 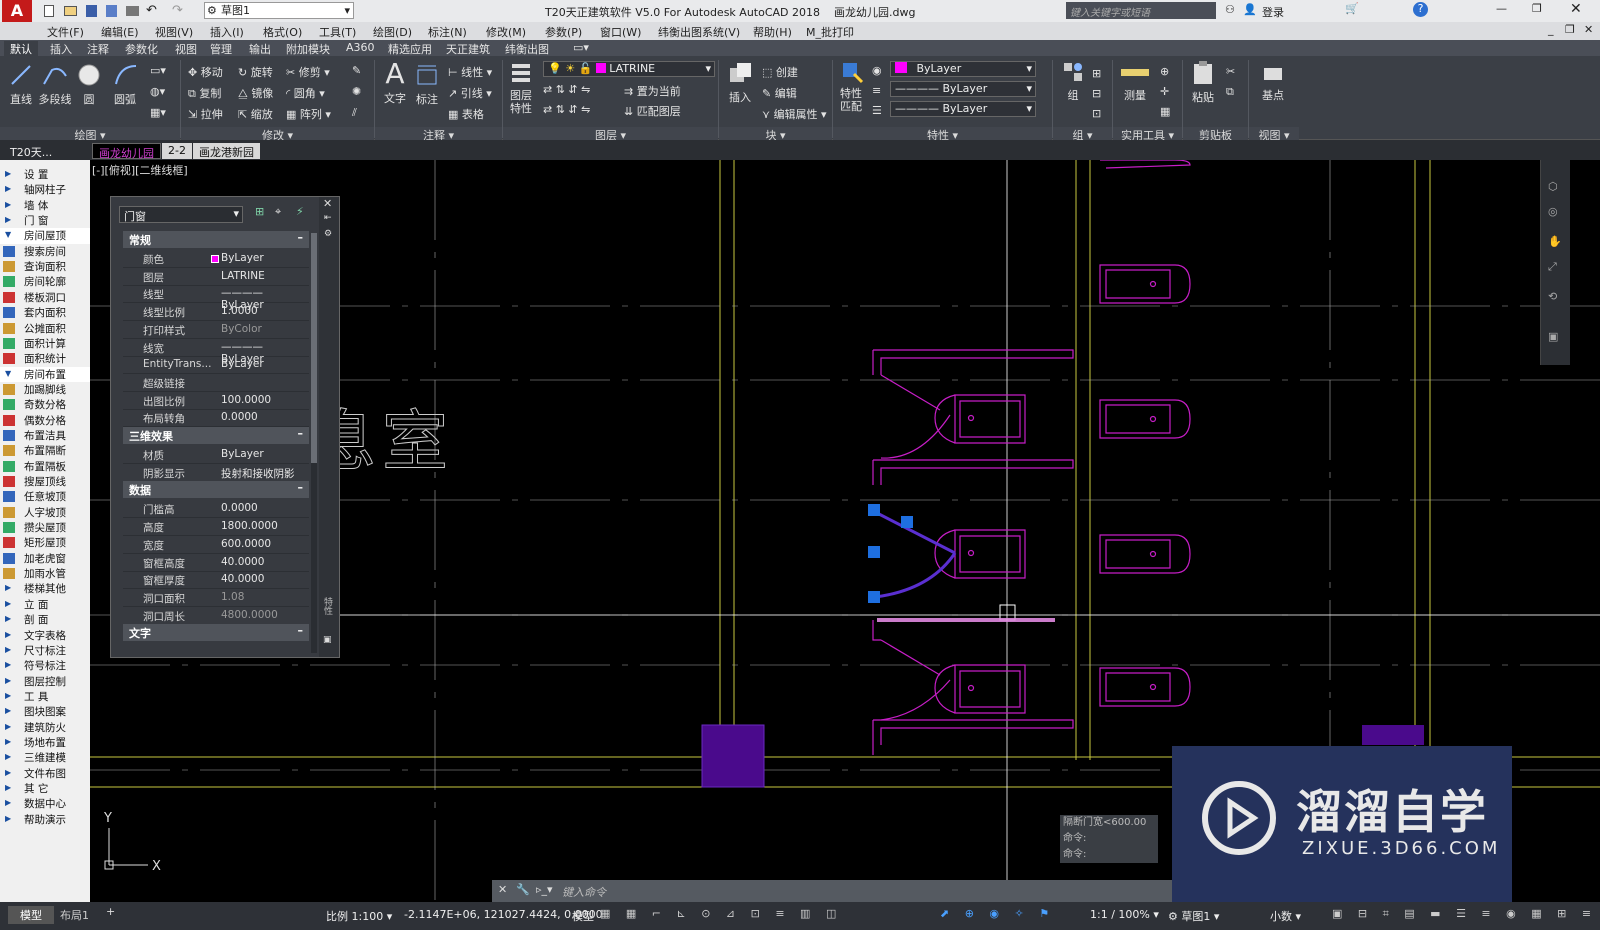 What do you see at coordinates (141, 49) in the screenshot?
I see `tab-parametric: 参数化` at bounding box center [141, 49].